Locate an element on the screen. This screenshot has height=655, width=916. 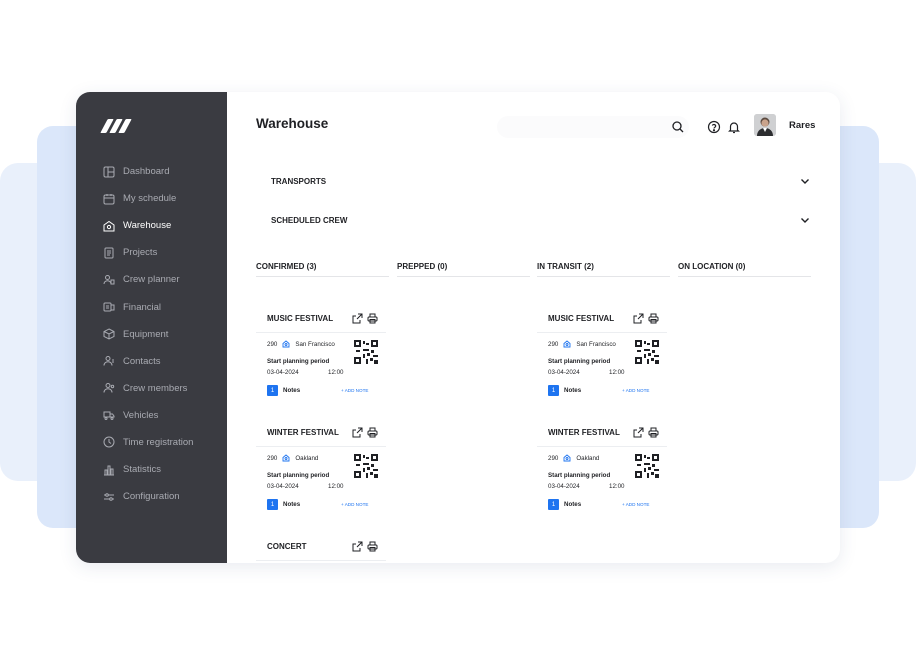
sidebar-item-projects: Projects is located at coordinates (151, 252).